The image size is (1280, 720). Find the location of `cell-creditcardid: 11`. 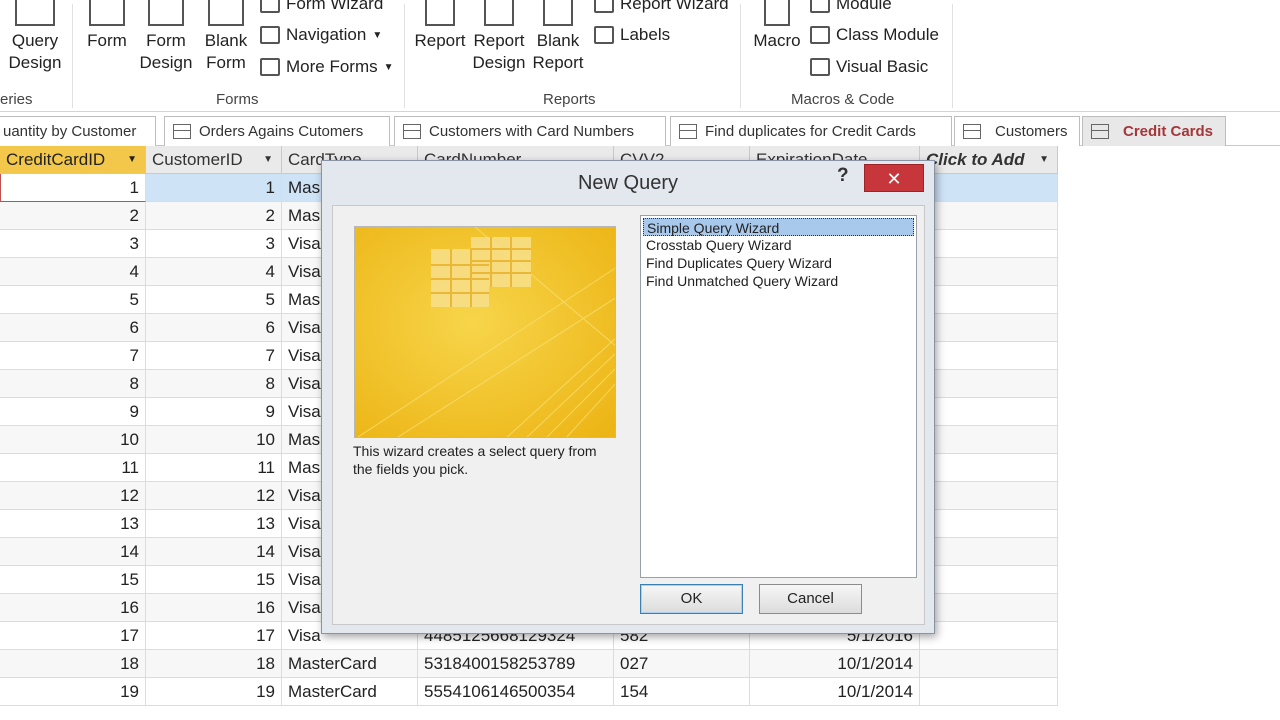

cell-creditcardid: 11 is located at coordinates (73, 468).